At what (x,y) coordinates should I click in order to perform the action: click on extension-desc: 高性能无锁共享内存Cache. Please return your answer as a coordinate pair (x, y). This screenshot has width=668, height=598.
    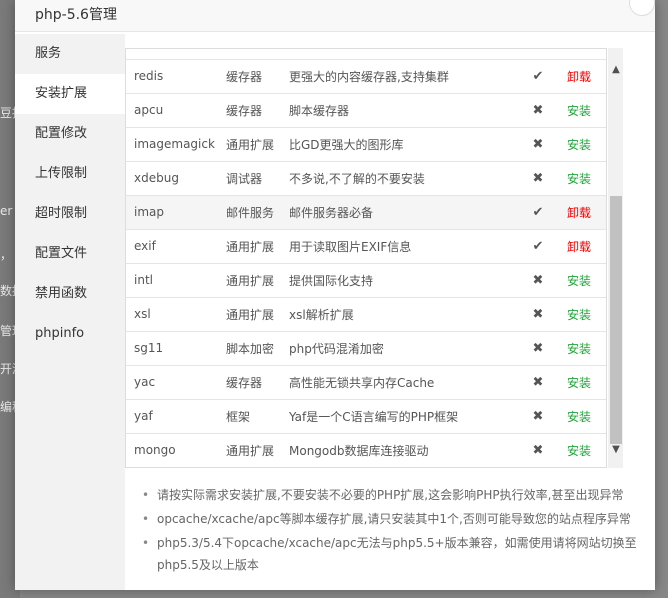
    Looking at the image, I should click on (403, 382).